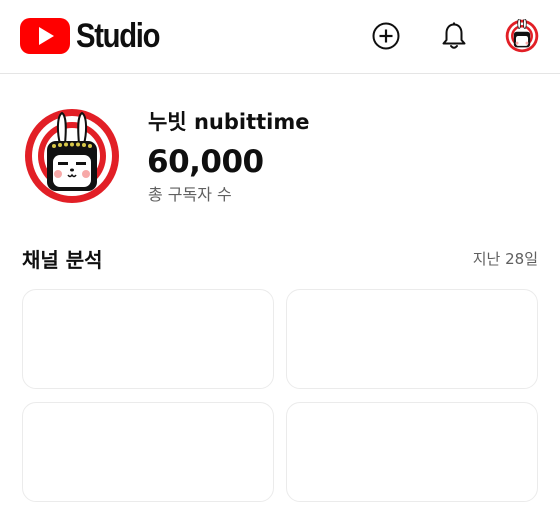 The image size is (560, 524). I want to click on subscriber-count-label: 총 구독자 수, so click(190, 194).